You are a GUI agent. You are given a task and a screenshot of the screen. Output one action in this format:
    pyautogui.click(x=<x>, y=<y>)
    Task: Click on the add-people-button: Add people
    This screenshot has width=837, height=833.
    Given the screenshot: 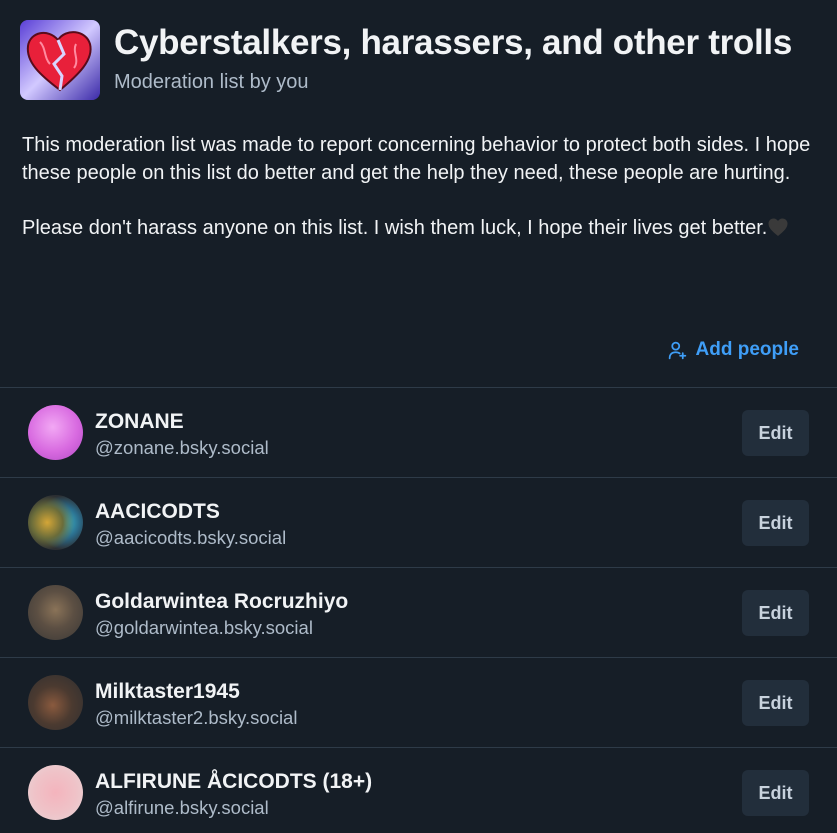 What is the action you would take?
    pyautogui.click(x=733, y=350)
    